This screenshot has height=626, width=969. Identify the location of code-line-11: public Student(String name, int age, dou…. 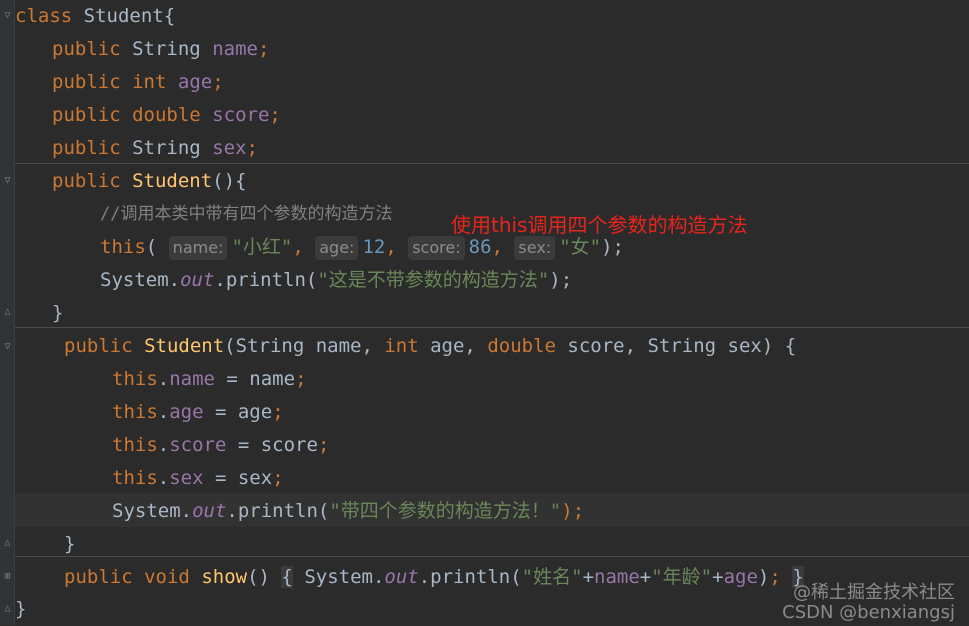
(430, 346).